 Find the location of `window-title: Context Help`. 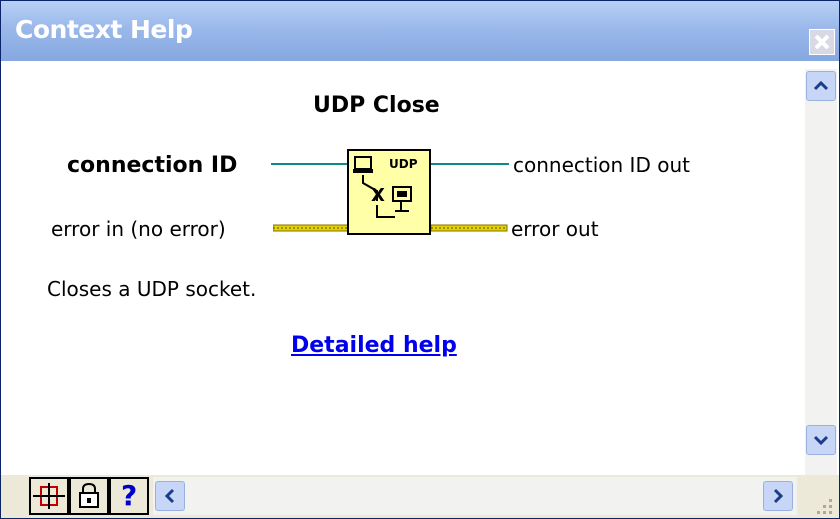

window-title: Context Help is located at coordinates (104, 29).